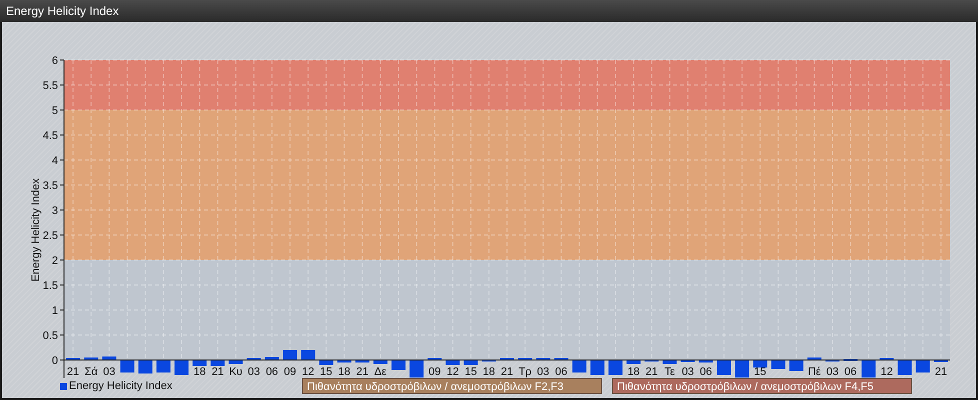 Image resolution: width=978 pixels, height=400 pixels. Describe the element at coordinates (55, 311) in the screenshot. I see `y-tick-label: 1` at that location.